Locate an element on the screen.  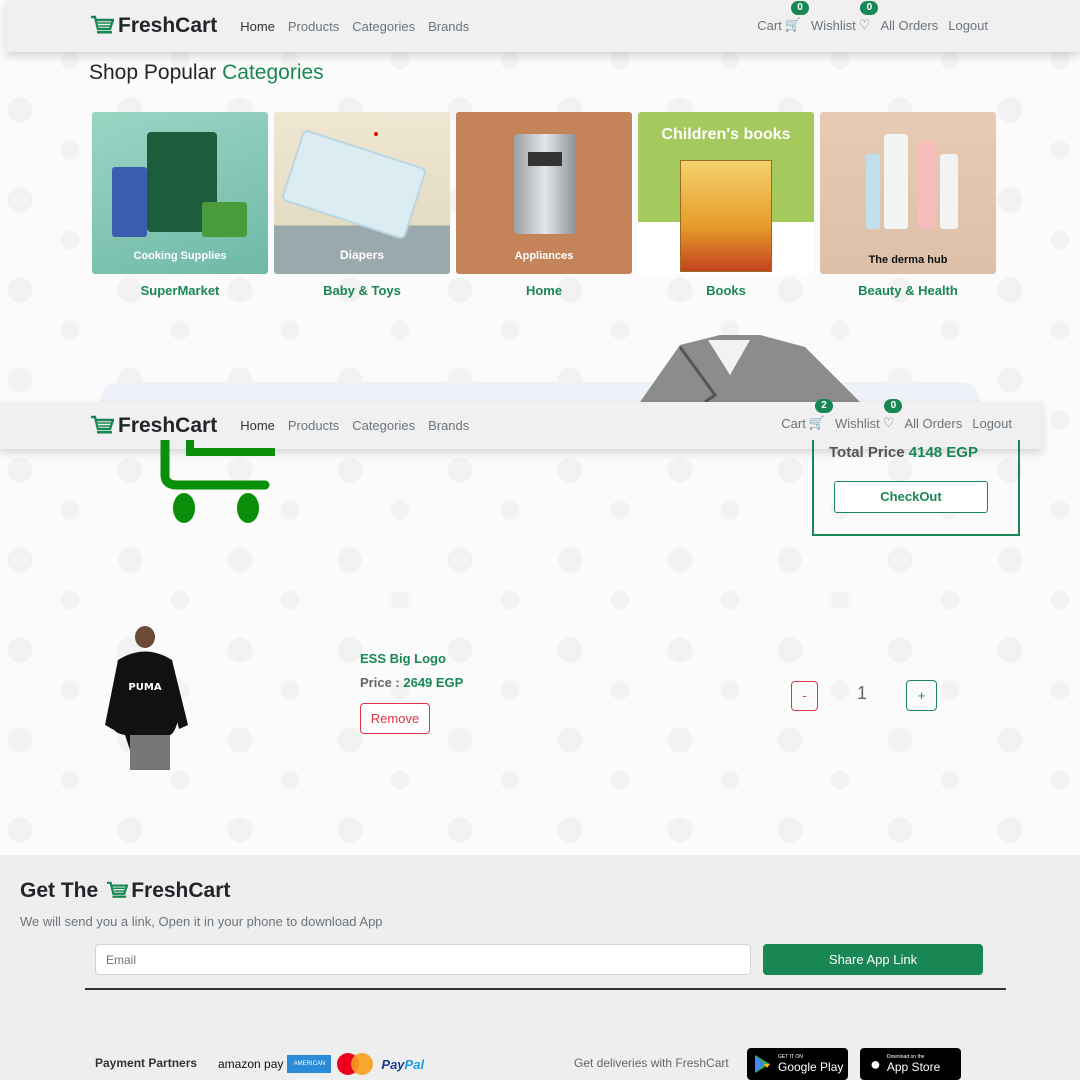
share-app-link-button: Share App Link is located at coordinates (873, 959).